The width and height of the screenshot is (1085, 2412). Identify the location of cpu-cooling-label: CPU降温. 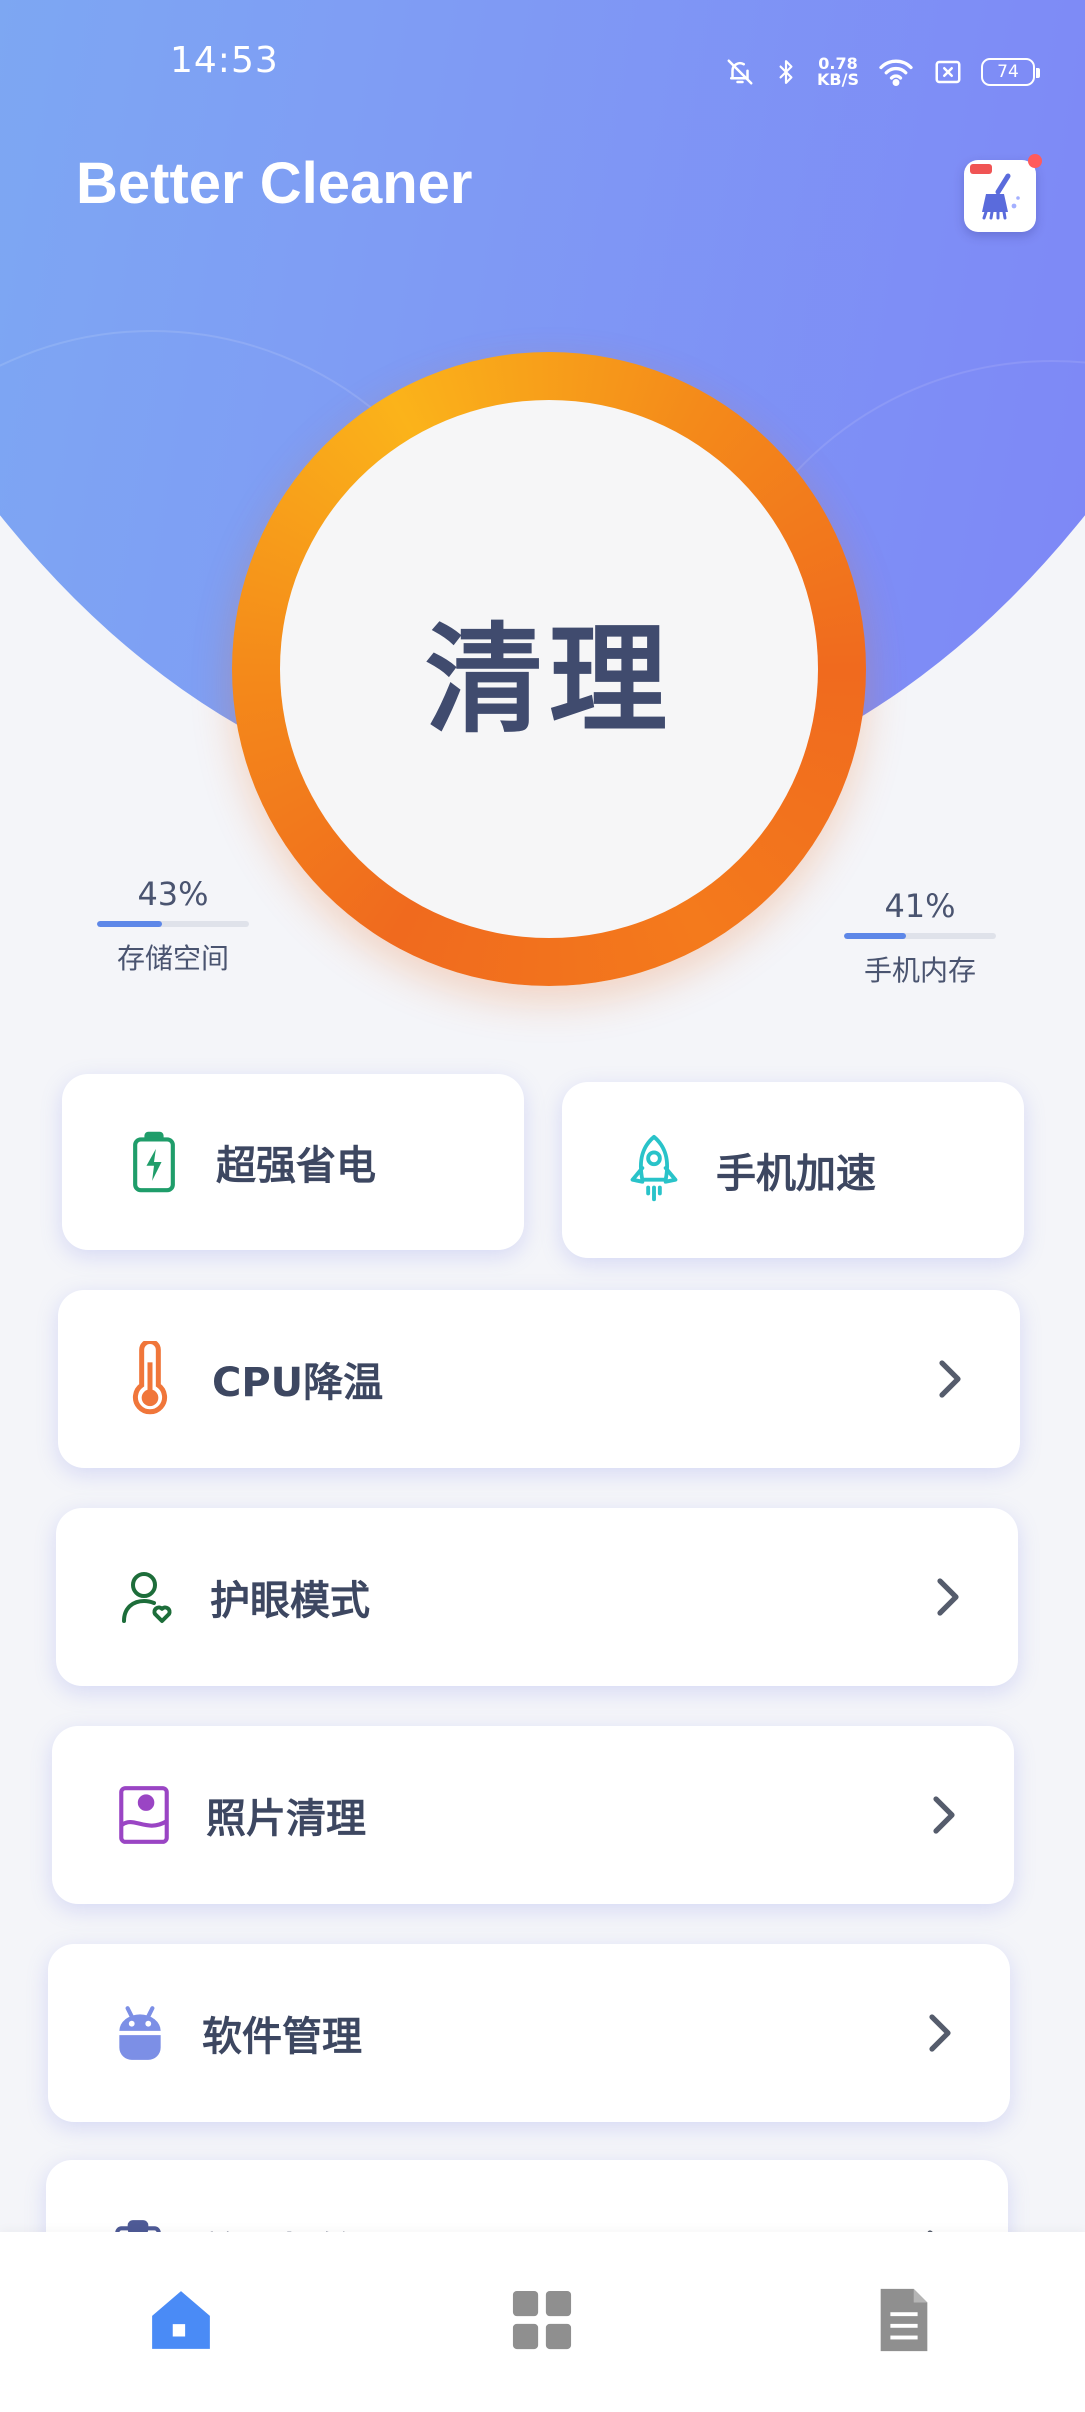
(298, 1383).